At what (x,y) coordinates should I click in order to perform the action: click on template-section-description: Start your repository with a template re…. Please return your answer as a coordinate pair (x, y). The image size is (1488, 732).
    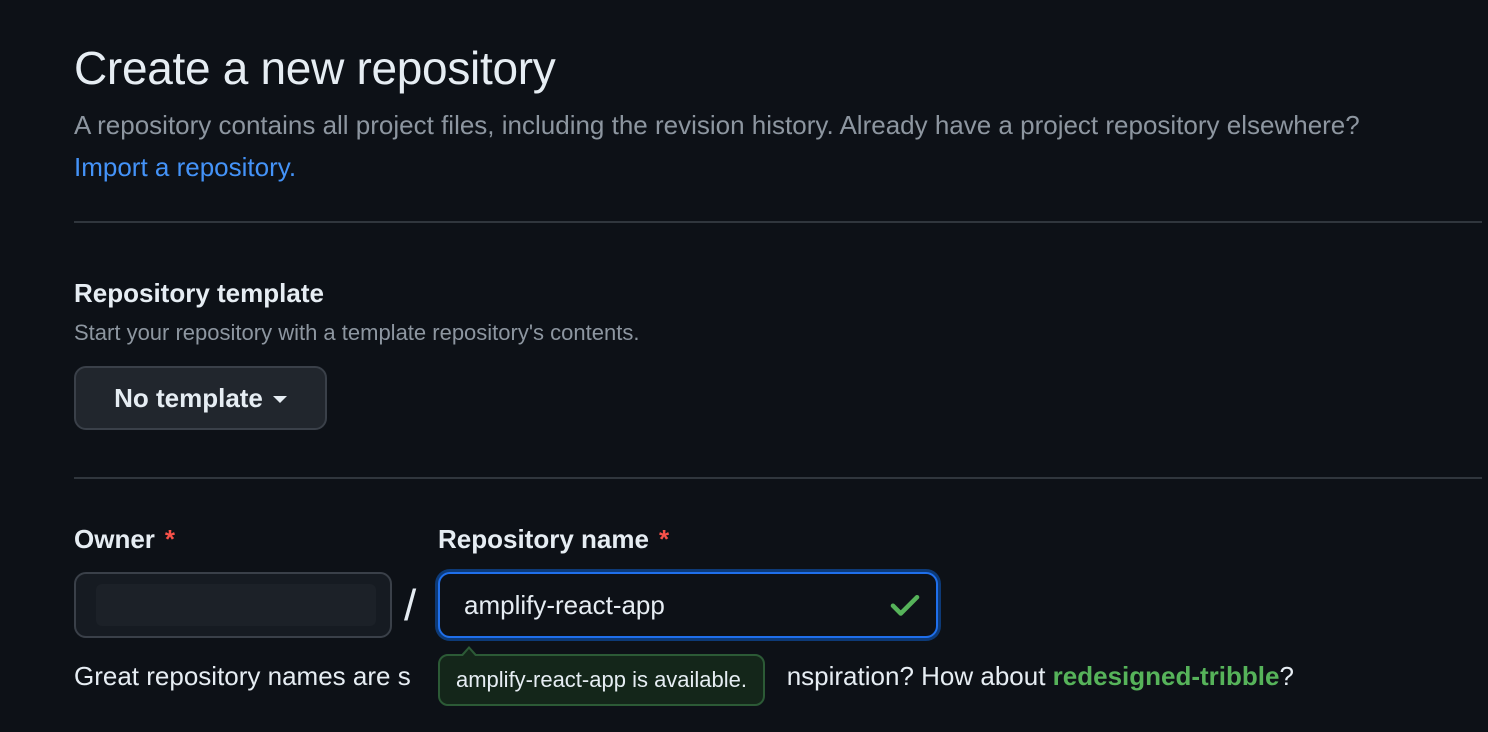
    Looking at the image, I should click on (357, 332).